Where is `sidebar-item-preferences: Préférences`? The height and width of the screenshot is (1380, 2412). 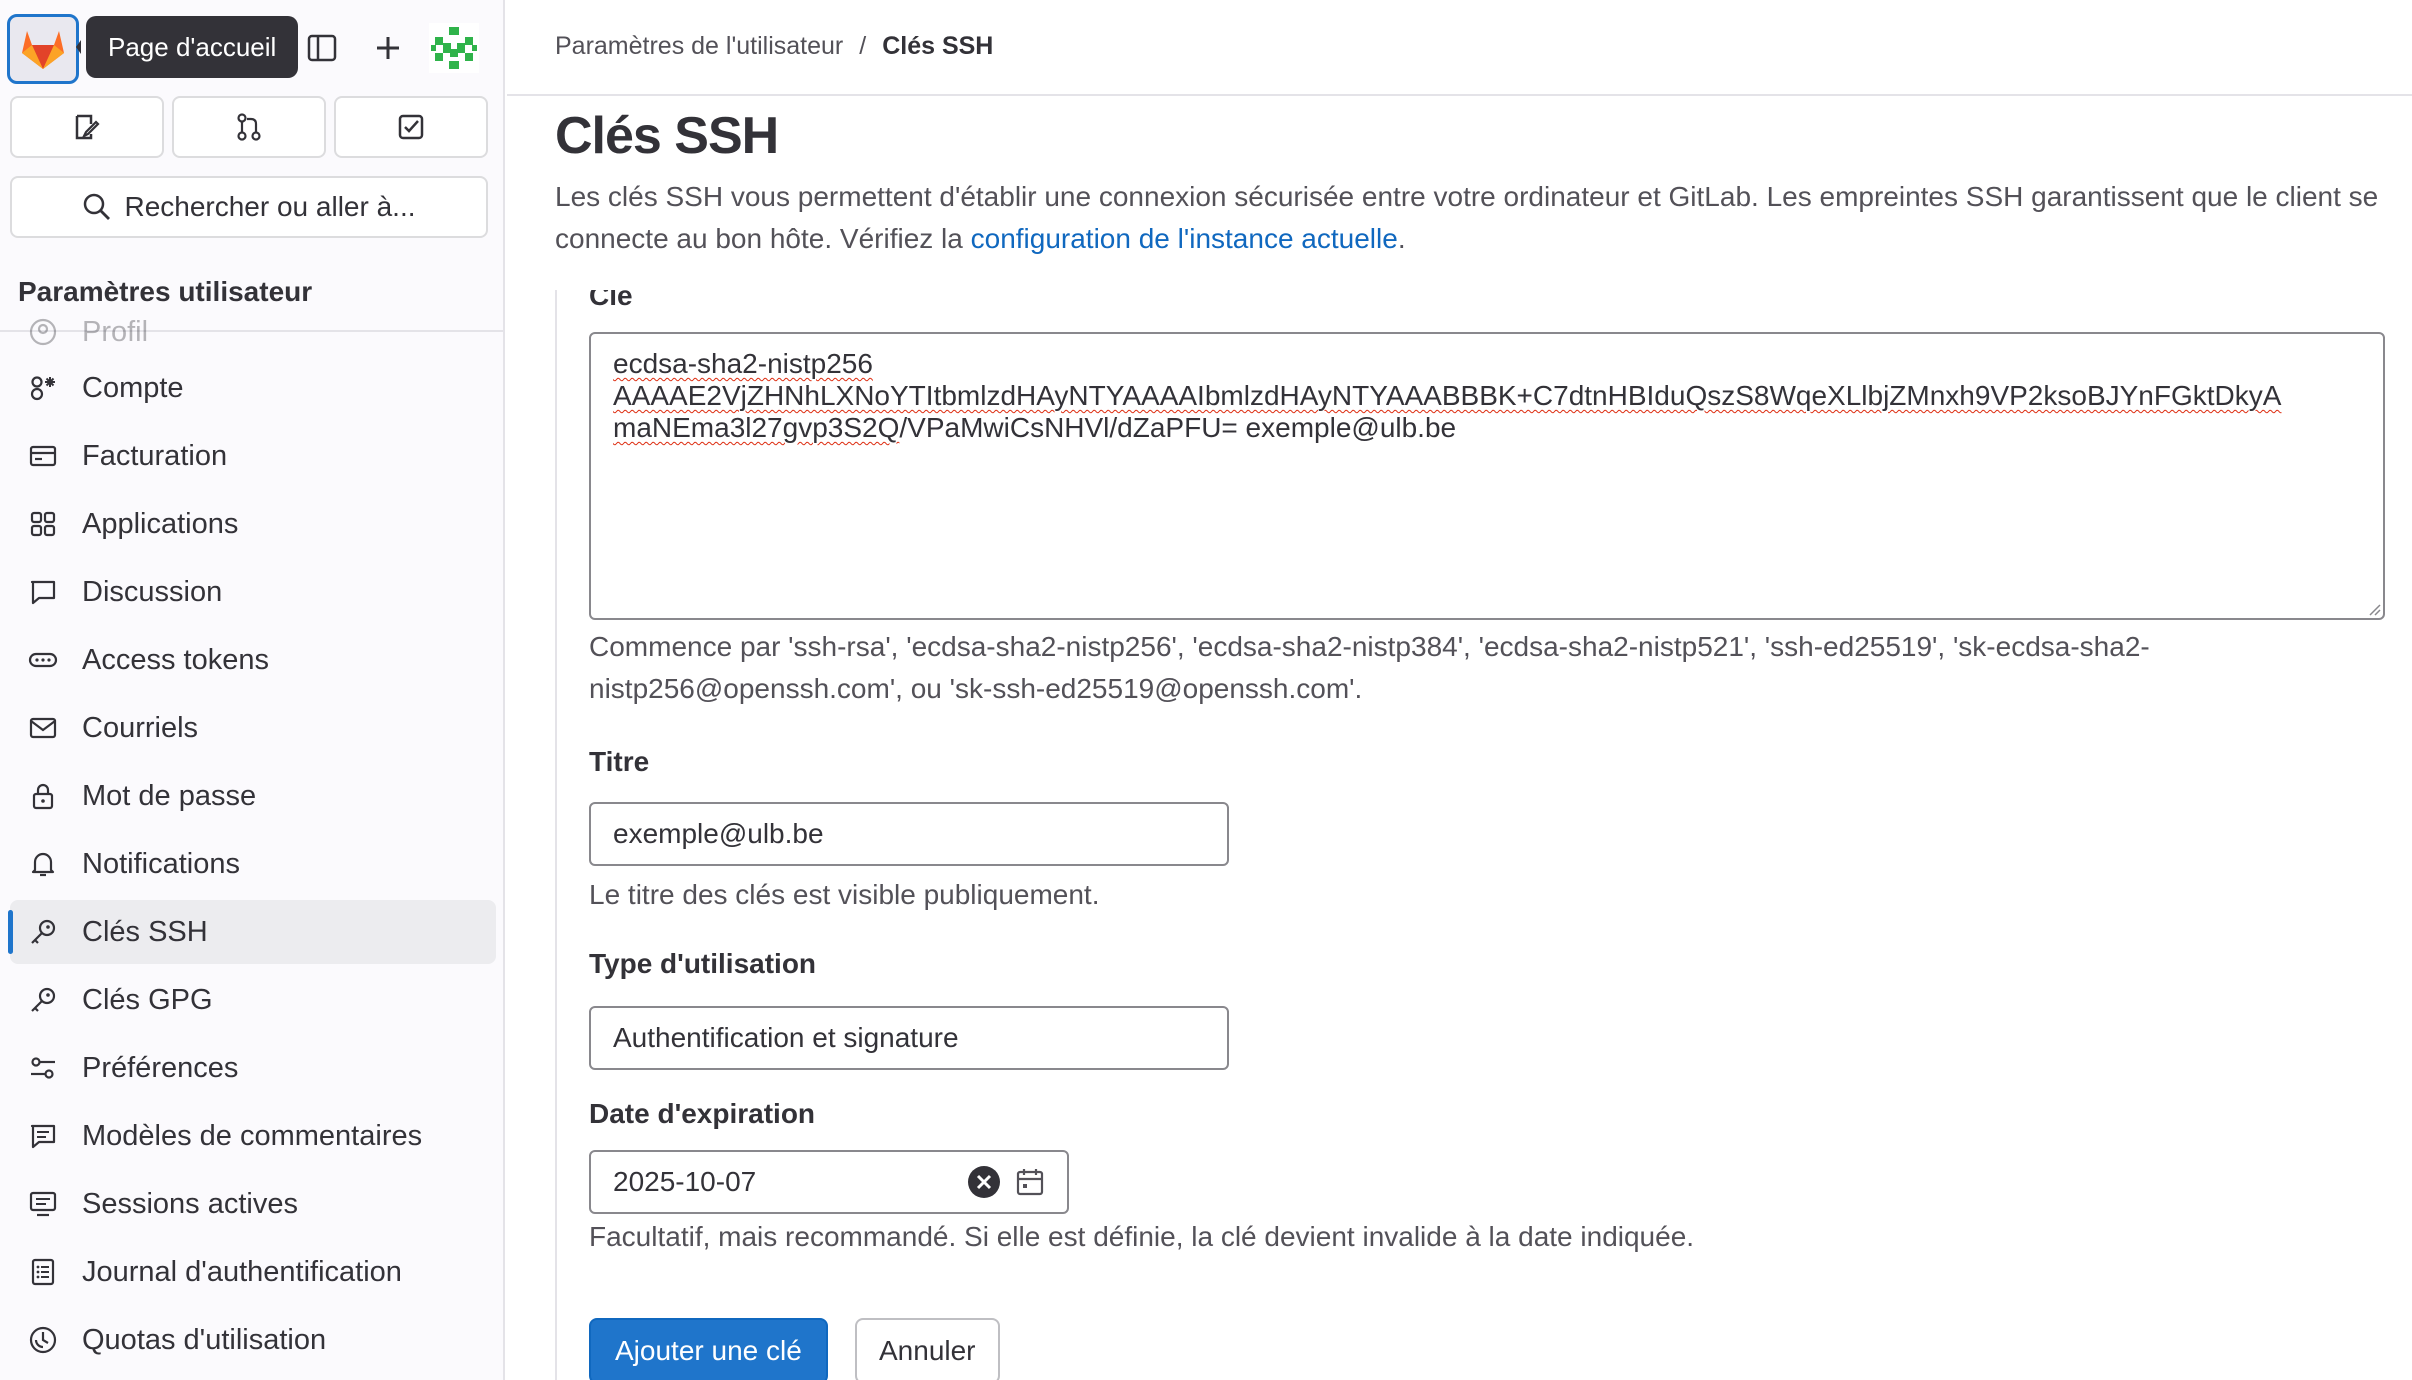
sidebar-item-preferences: Préférences is located at coordinates (253, 1068).